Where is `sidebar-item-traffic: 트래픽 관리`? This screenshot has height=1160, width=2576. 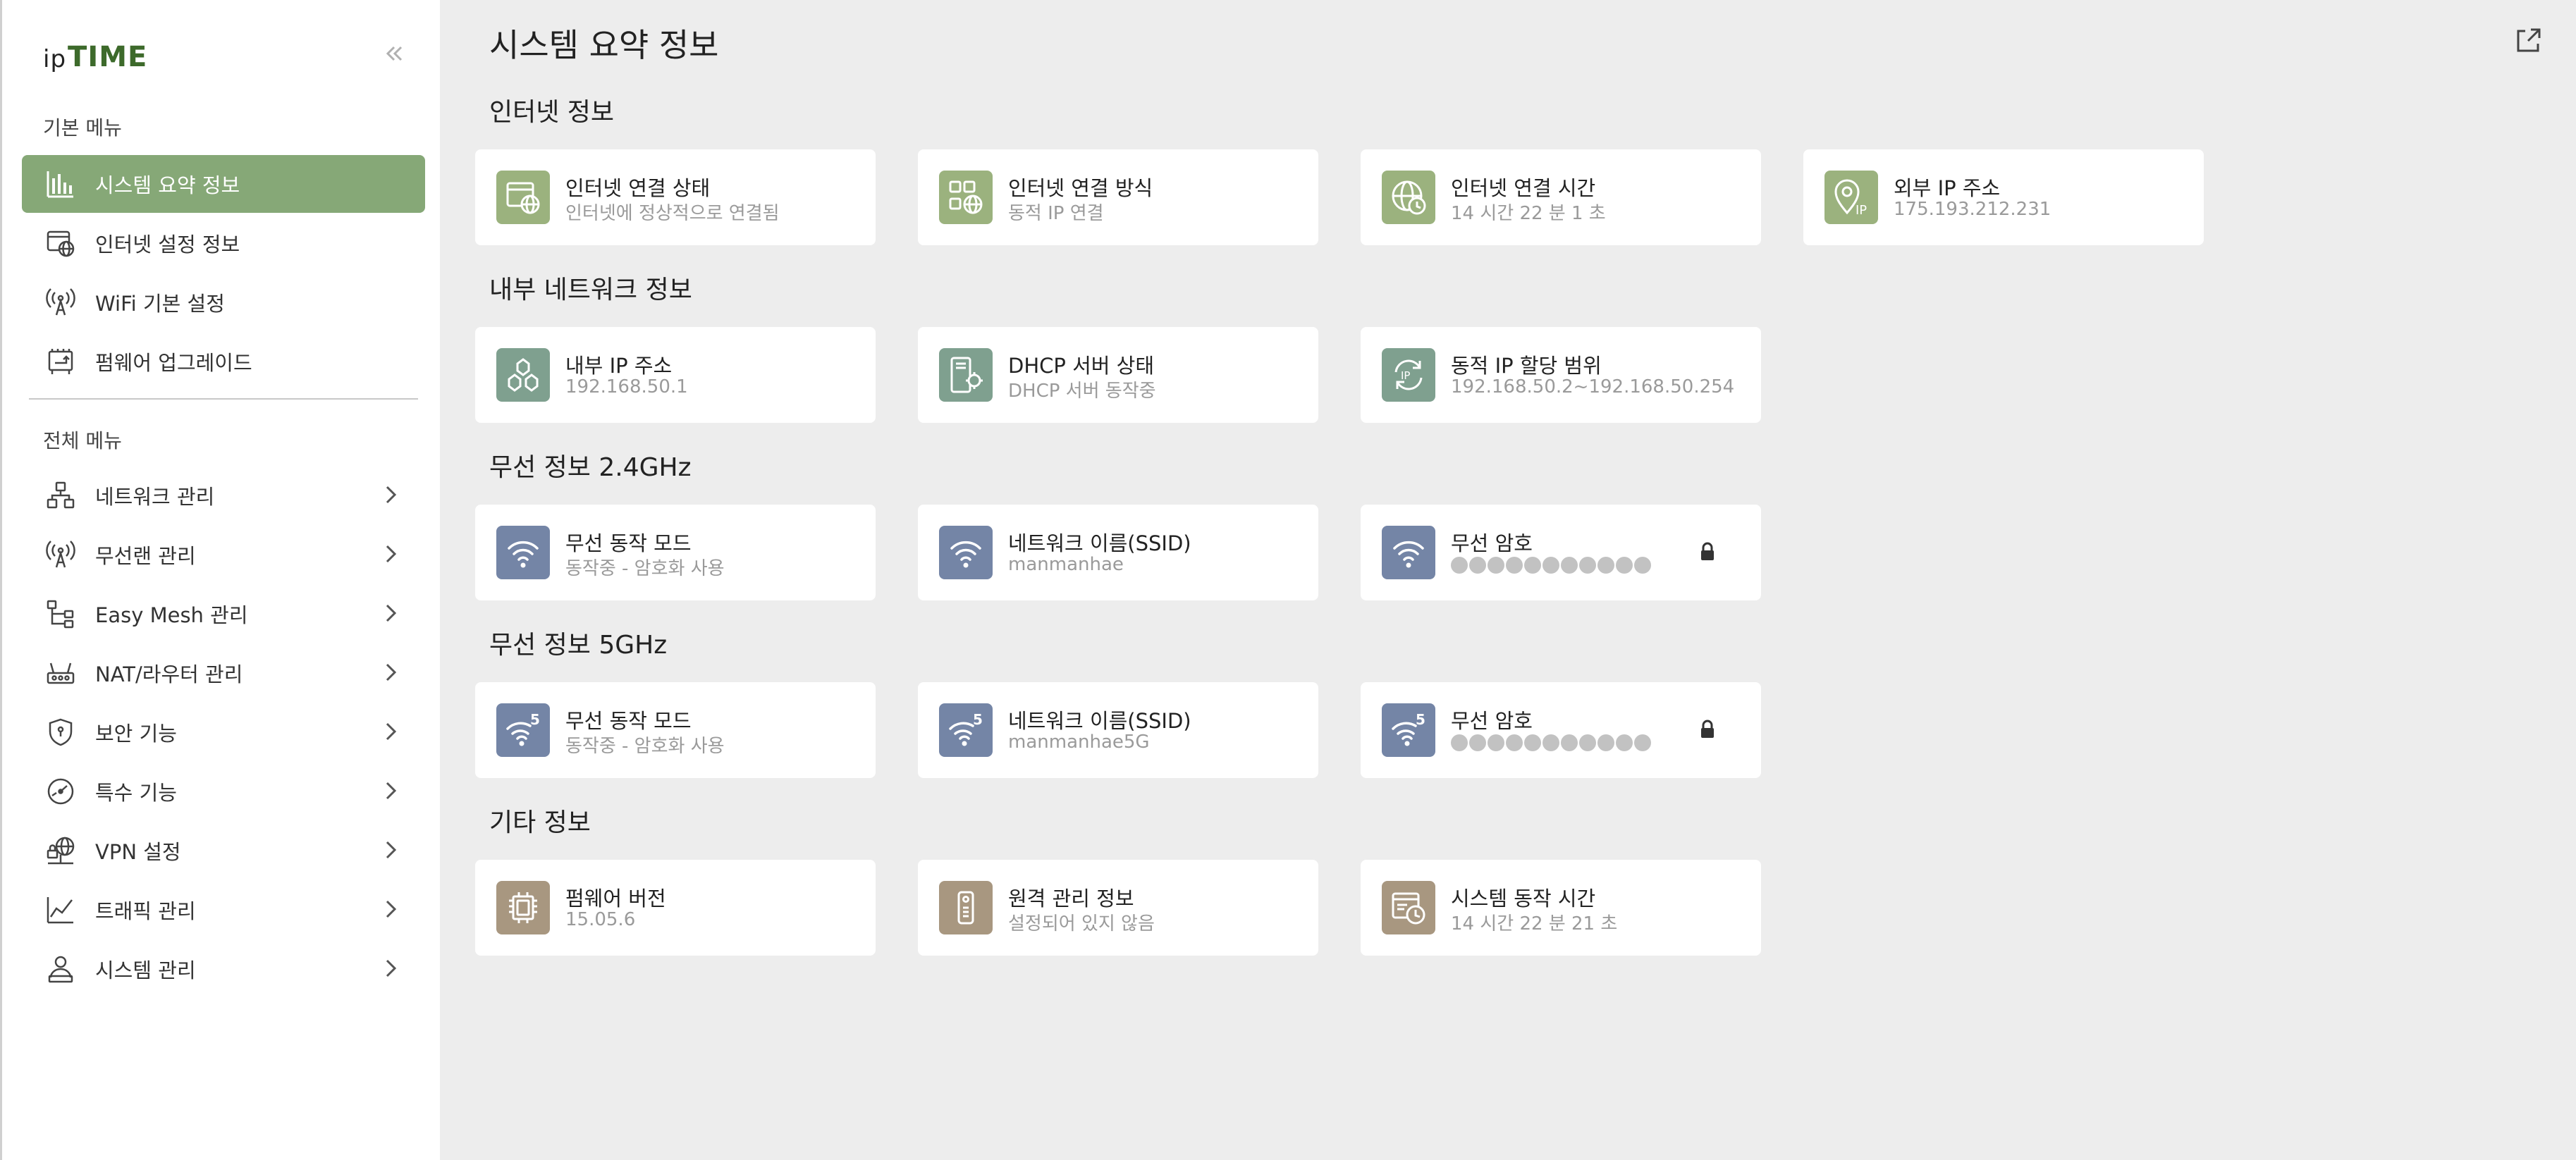
sidebar-item-traffic: 트래픽 관리 is located at coordinates (223, 910).